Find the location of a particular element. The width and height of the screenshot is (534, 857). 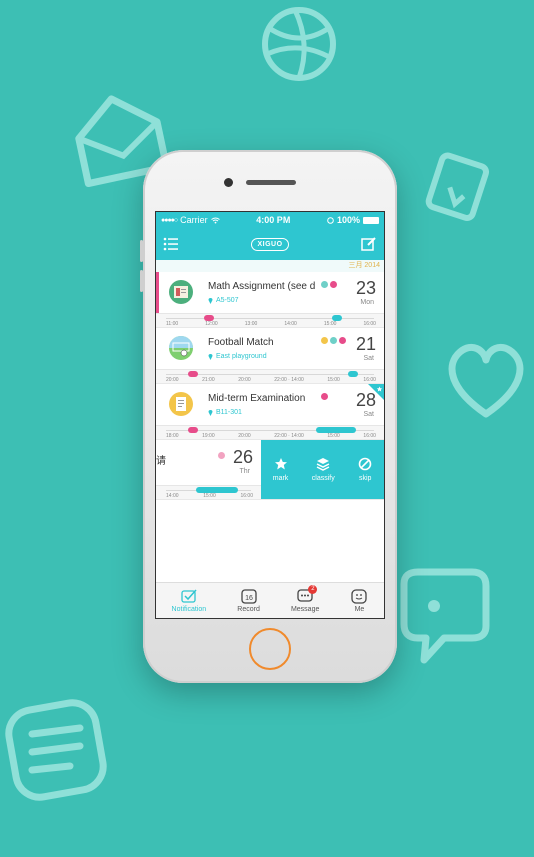

item-day: 28 is located at coordinates (365, 400).